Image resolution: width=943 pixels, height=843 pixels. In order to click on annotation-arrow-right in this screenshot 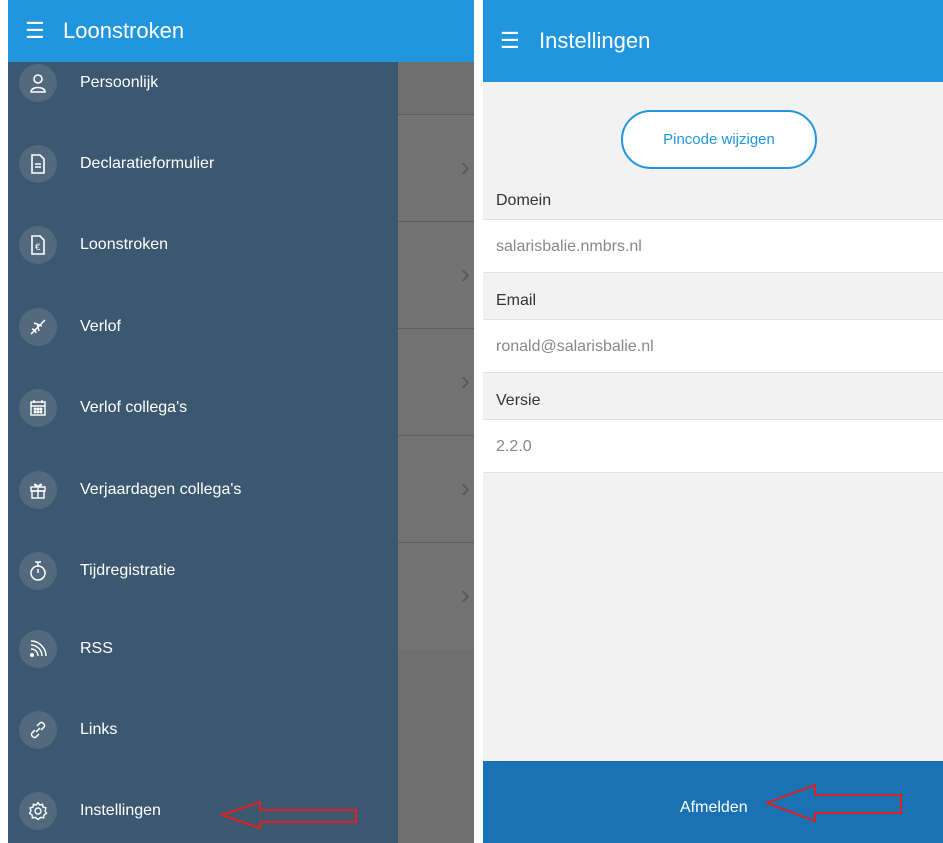, I will do `click(833, 803)`.